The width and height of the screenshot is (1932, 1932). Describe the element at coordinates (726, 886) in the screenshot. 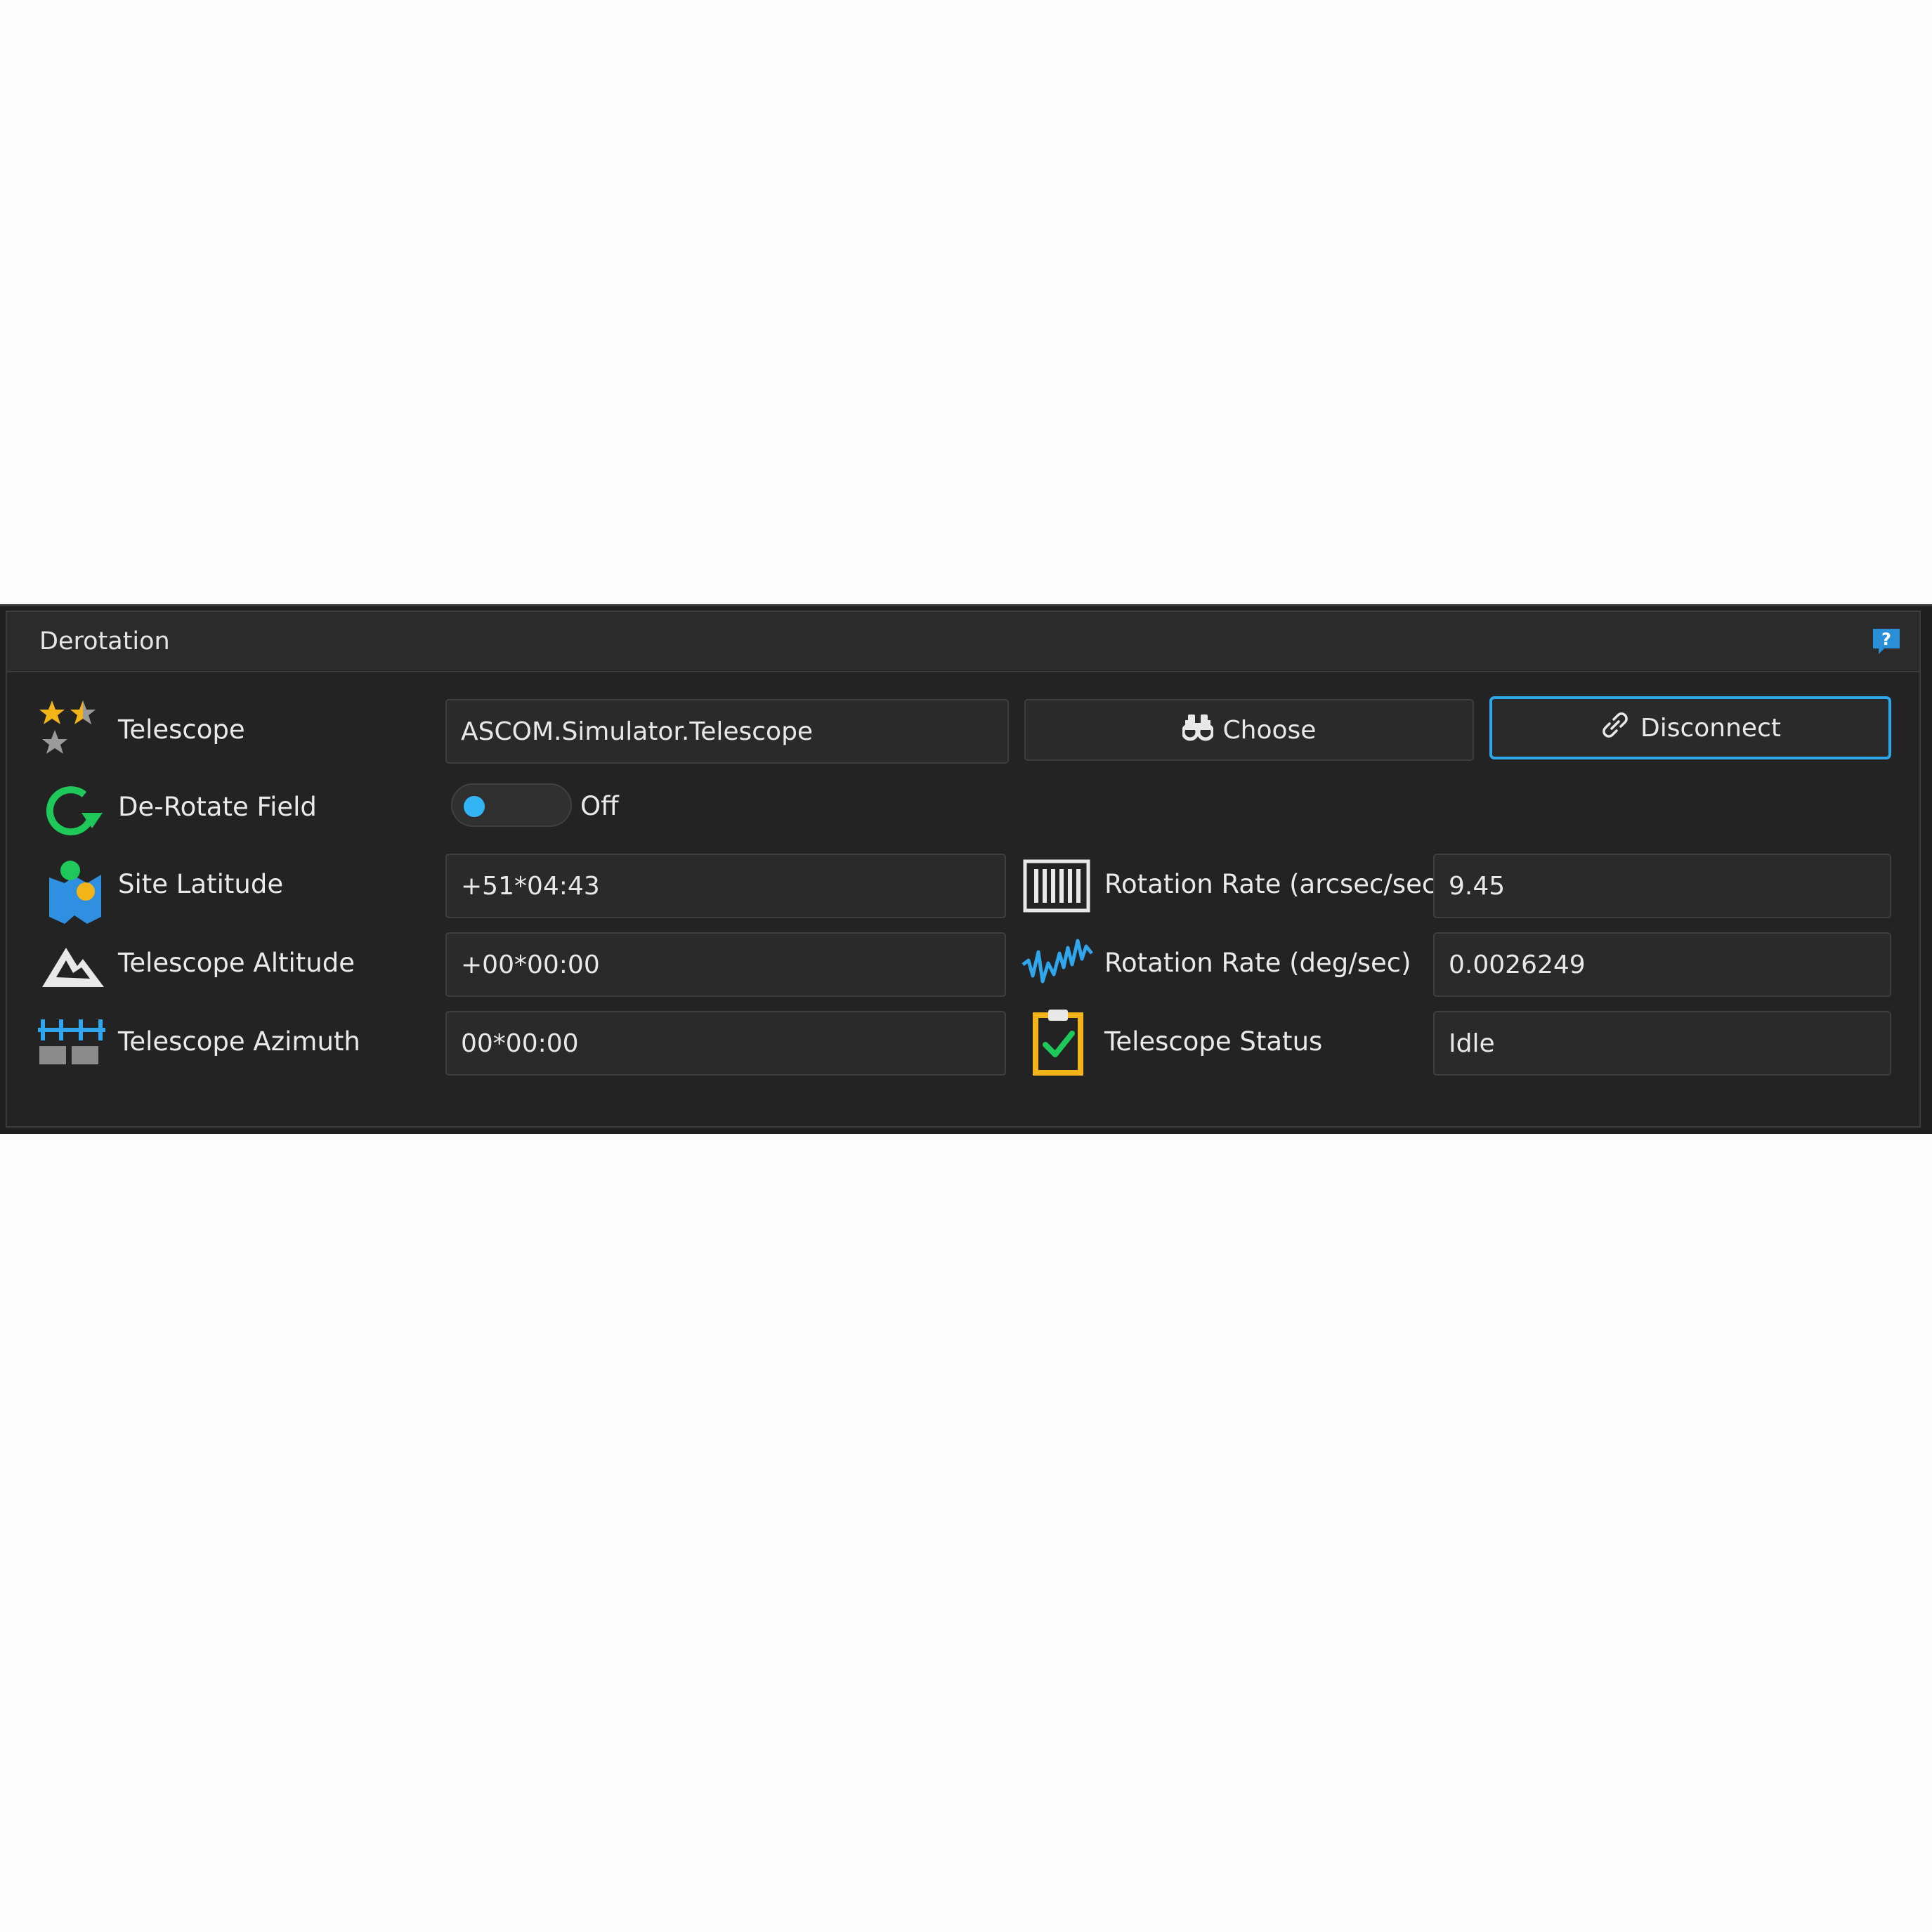

I see `site-latitude-field: +51*04:43` at that location.